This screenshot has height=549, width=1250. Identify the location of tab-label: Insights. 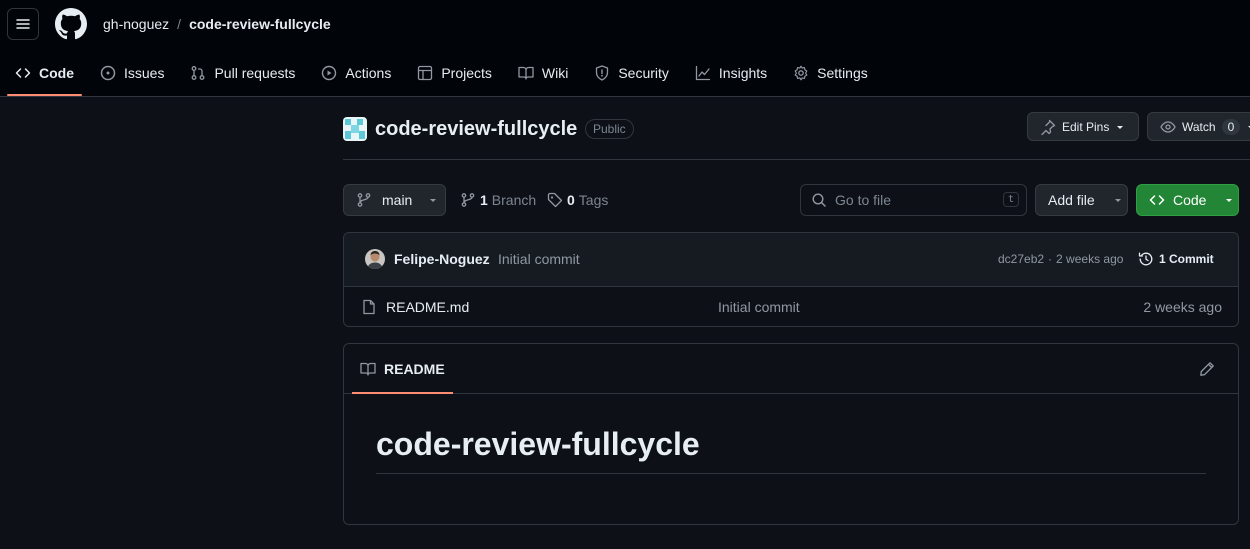
(743, 73).